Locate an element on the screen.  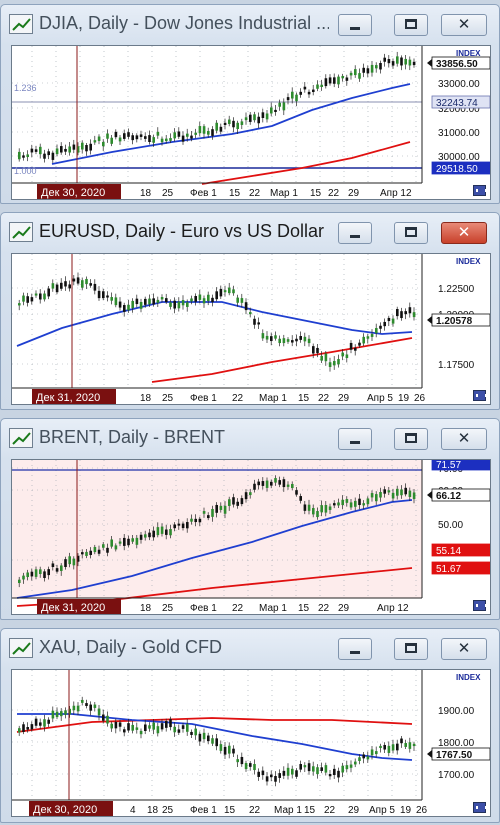
date-tick-label: Мар 1 is located at coordinates (288, 810).